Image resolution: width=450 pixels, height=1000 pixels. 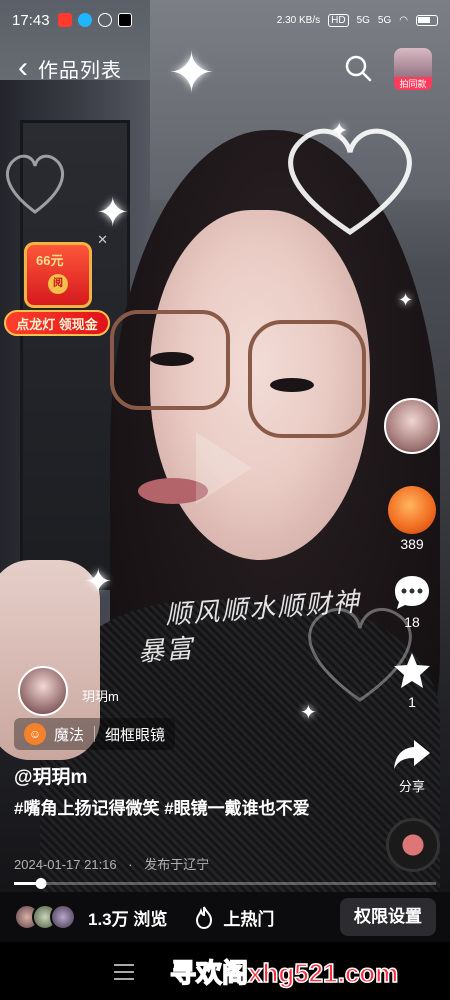 What do you see at coordinates (35, 184) in the screenshot?
I see `heart-outline-left-icon` at bounding box center [35, 184].